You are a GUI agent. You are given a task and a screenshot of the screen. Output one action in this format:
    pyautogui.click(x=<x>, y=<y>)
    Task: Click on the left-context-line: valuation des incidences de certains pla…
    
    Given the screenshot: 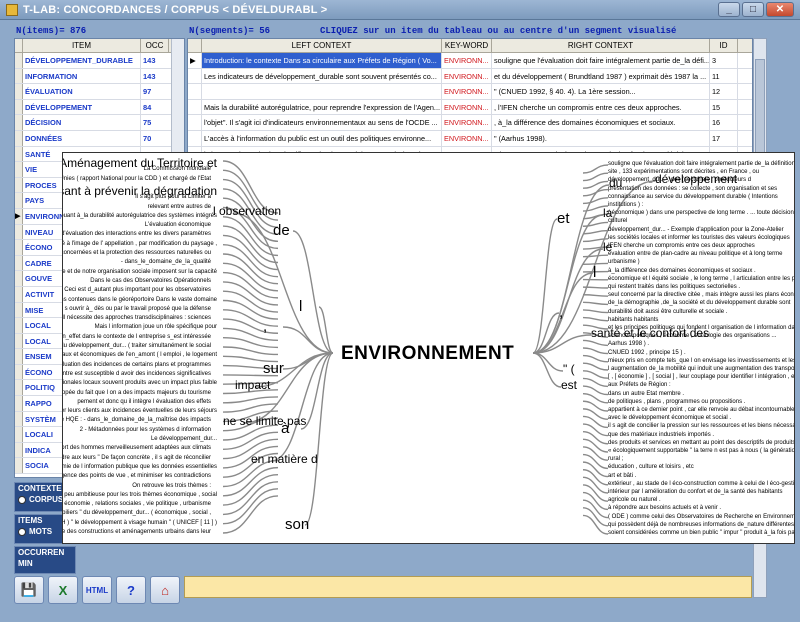 What is the action you would take?
    pyautogui.click(x=137, y=365)
    